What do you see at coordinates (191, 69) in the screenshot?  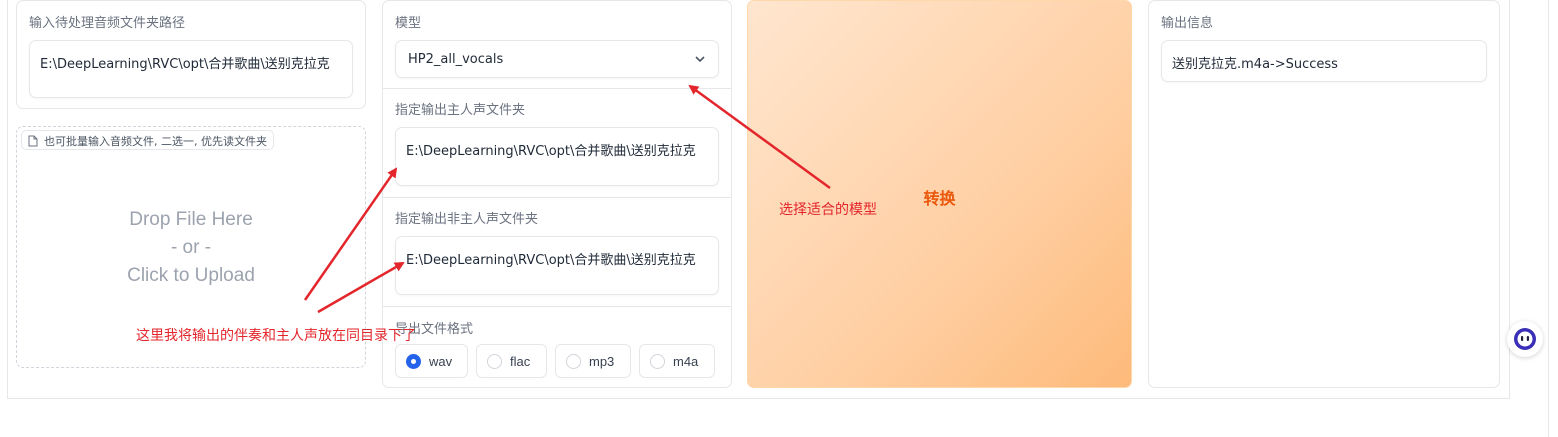 I see `input-folder-field: E:\DeepLearning\RVC\opt\合并歌曲\送别克拉克` at bounding box center [191, 69].